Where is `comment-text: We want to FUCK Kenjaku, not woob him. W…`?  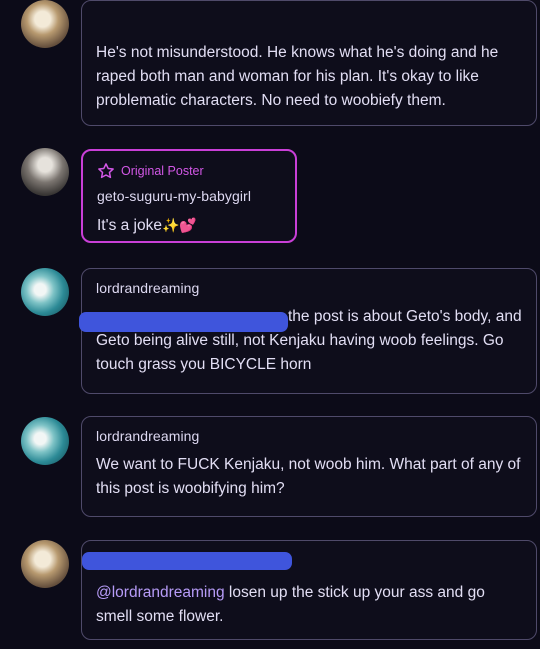 comment-text: We want to FUCK Kenjaku, not woob him. W… is located at coordinates (308, 476).